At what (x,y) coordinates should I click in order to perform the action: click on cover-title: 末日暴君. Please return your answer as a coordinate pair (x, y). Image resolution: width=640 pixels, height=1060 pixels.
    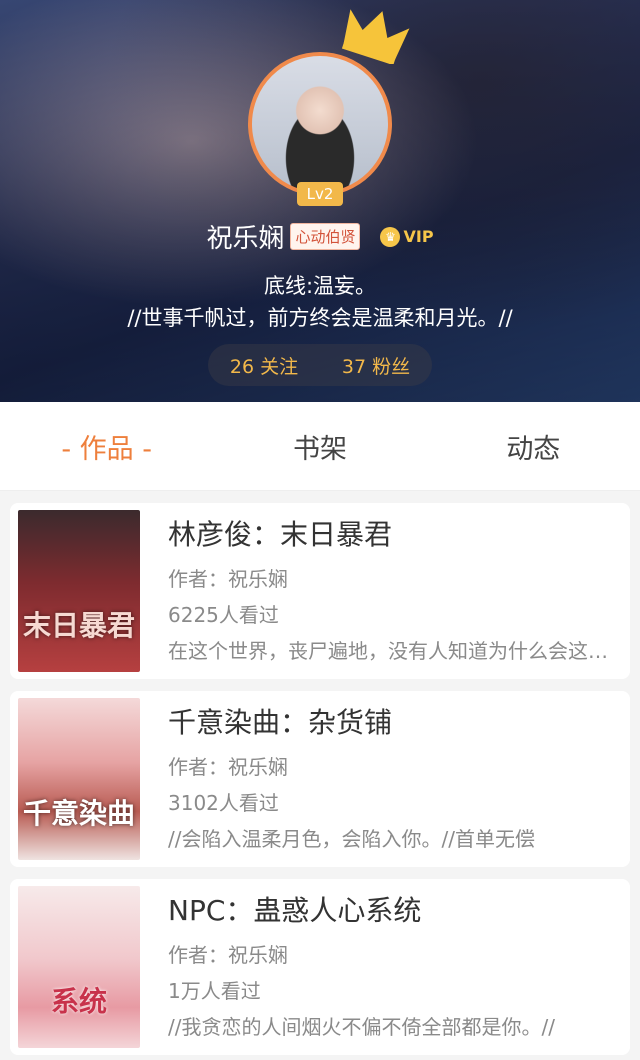
    Looking at the image, I should click on (78, 625).